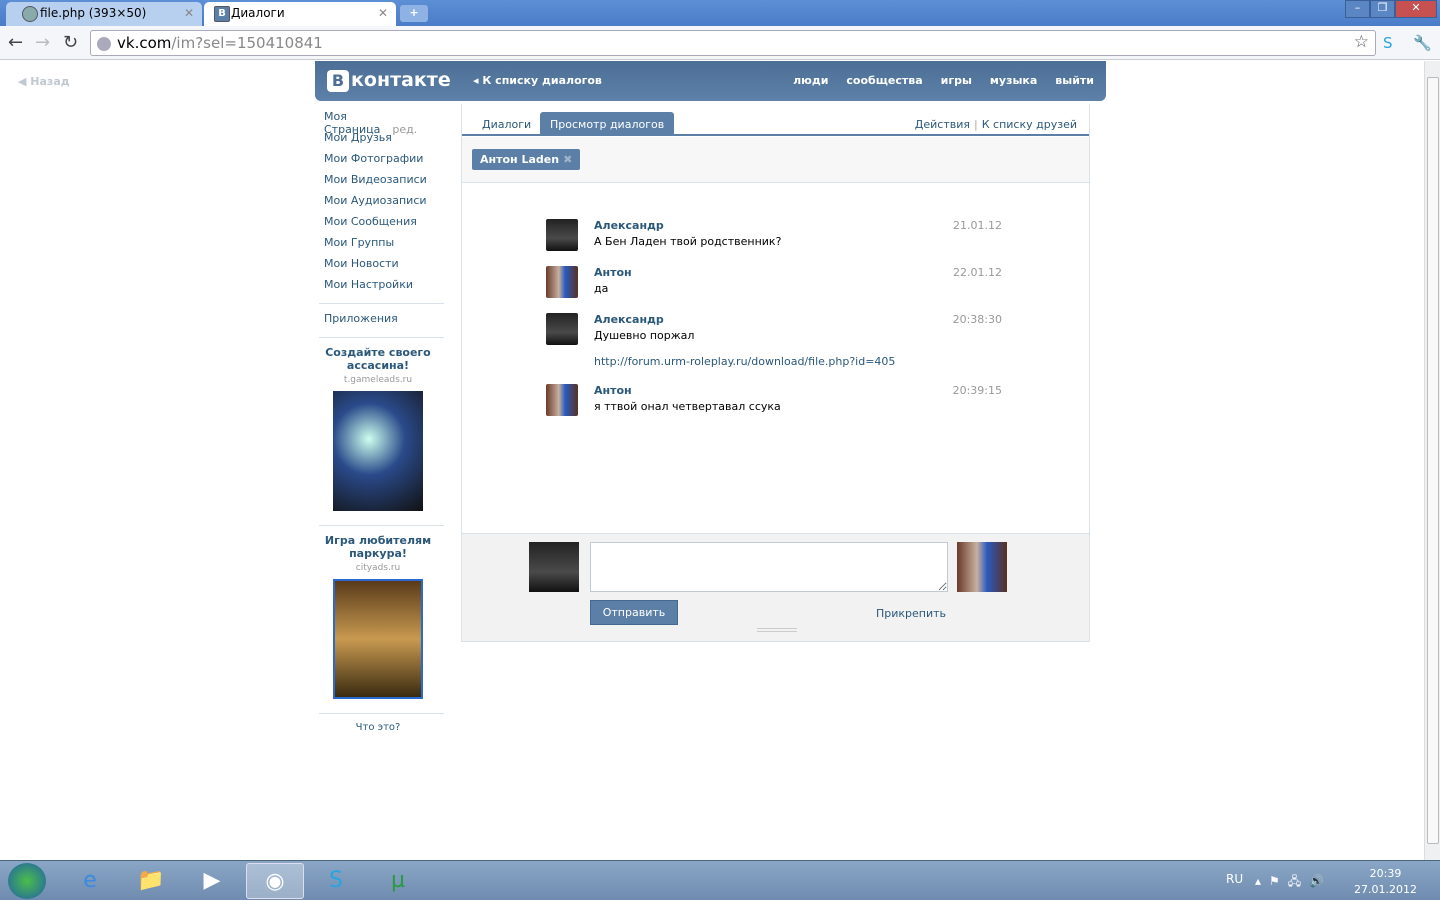 This screenshot has width=1440, height=900. What do you see at coordinates (104, 14) in the screenshot?
I see `browser-tab-file: file.php (393×50) ✕` at bounding box center [104, 14].